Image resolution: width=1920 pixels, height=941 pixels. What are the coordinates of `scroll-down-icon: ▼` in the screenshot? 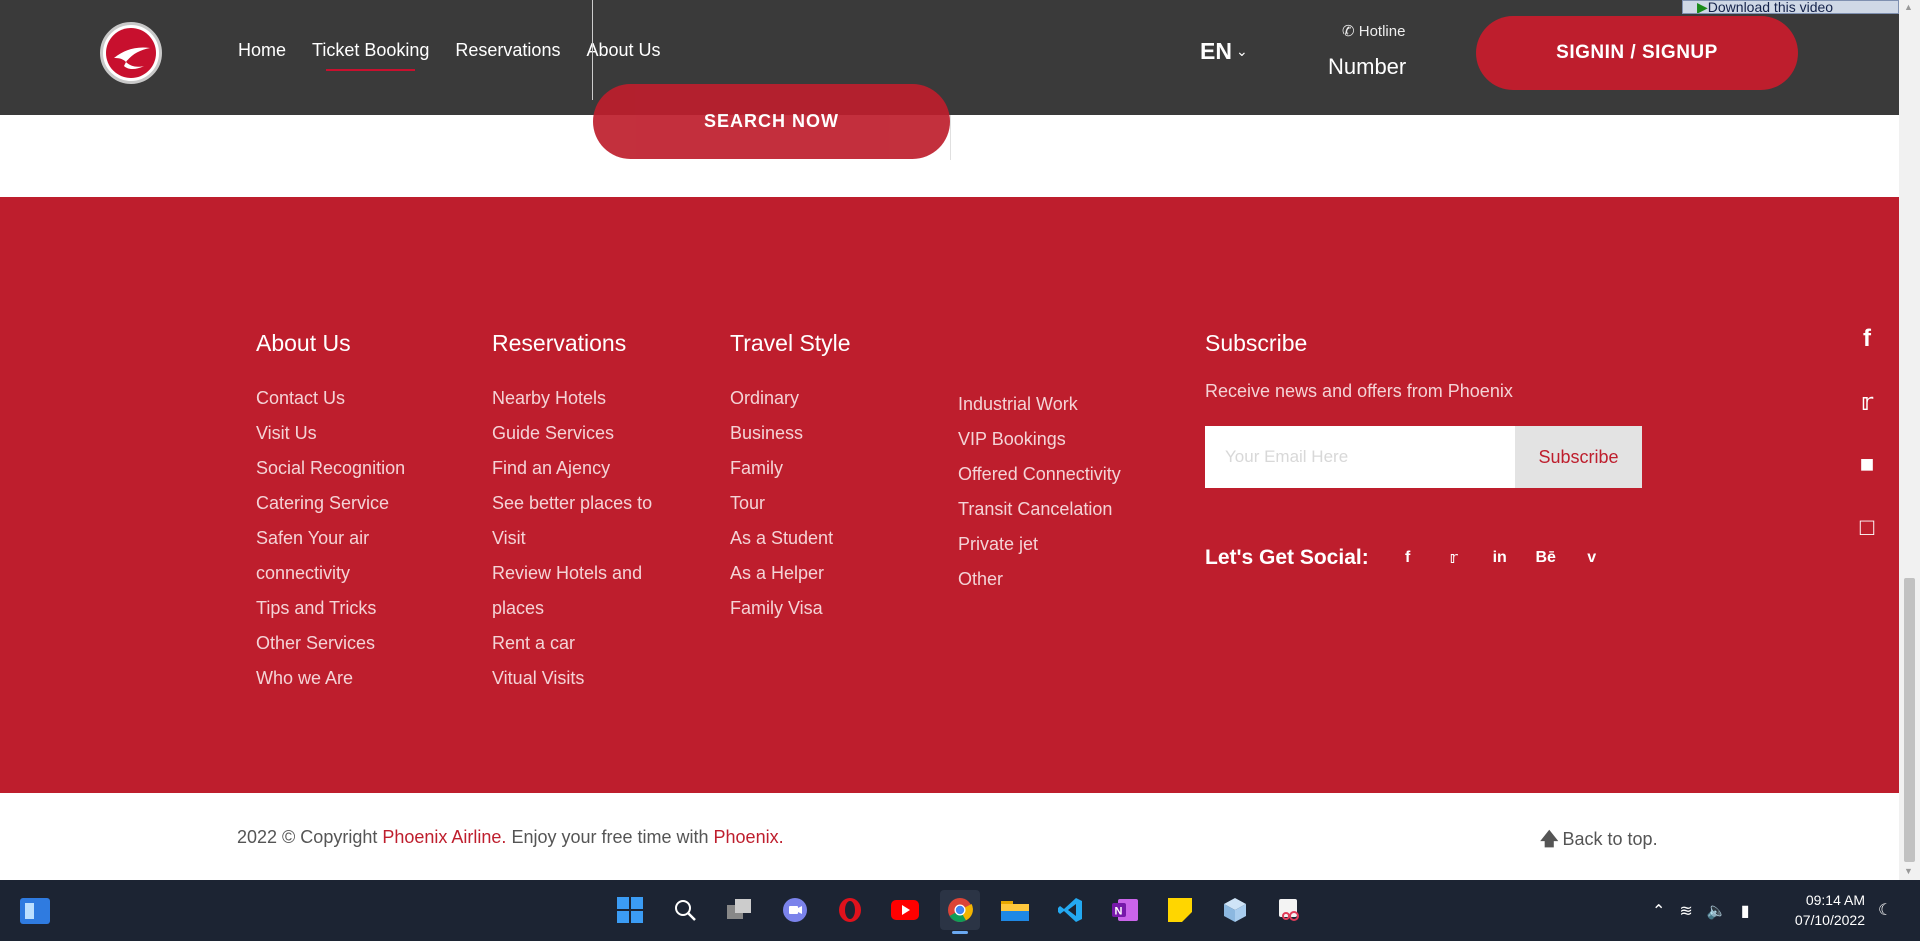 It's located at (1908, 871).